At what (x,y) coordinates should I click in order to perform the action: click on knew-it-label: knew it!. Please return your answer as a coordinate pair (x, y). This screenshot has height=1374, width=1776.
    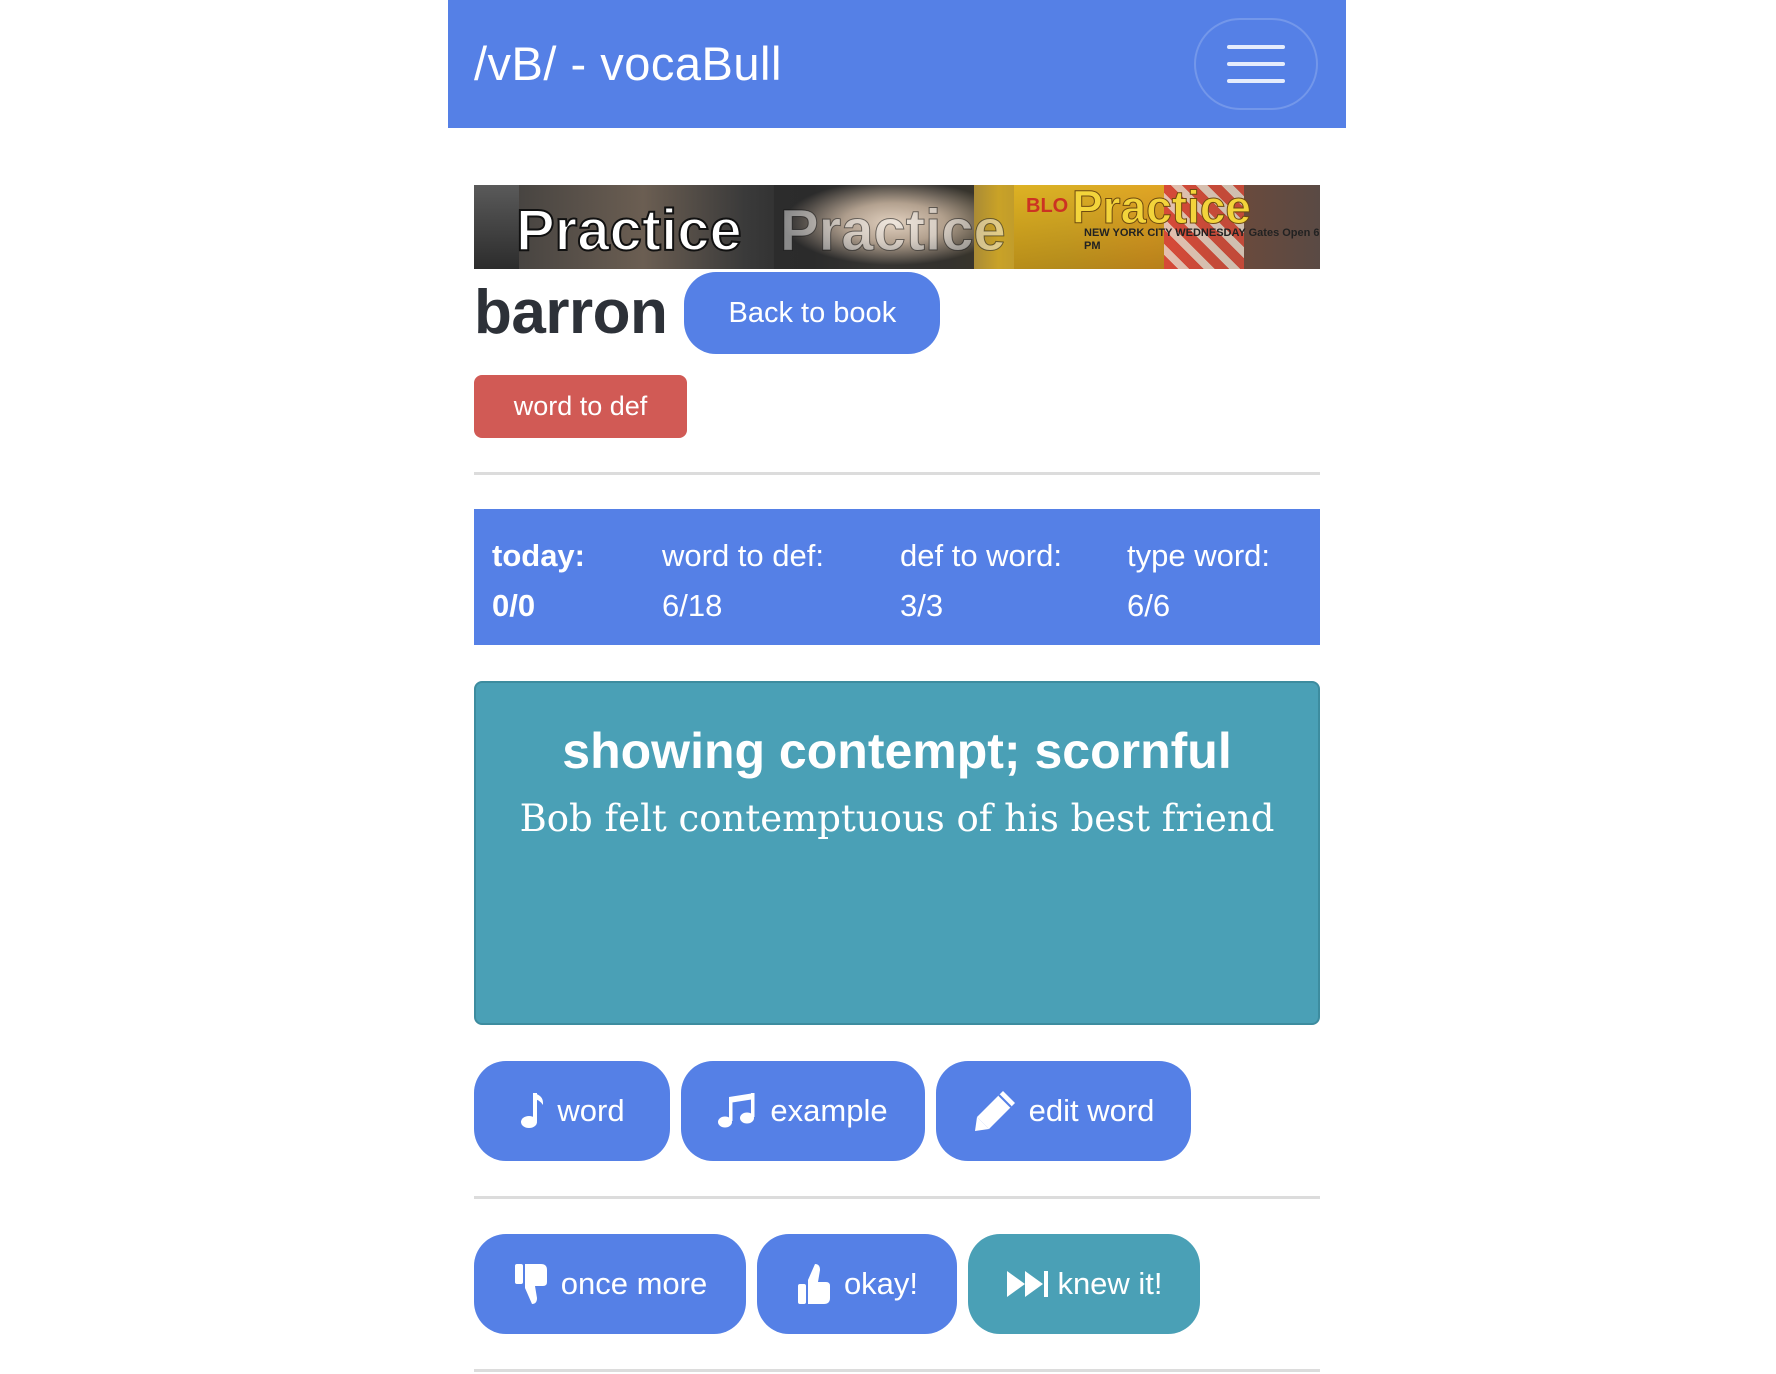
    Looking at the image, I should click on (1110, 1283).